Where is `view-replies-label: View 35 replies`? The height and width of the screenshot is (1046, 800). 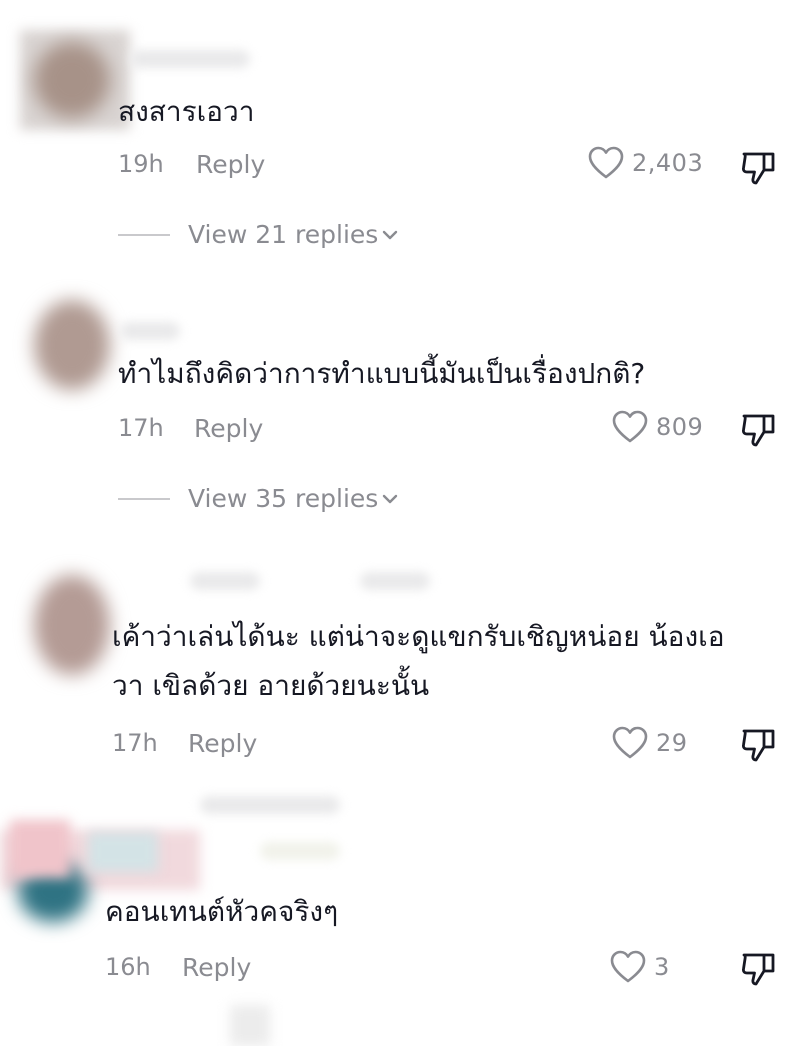
view-replies-label: View 35 replies is located at coordinates (283, 498).